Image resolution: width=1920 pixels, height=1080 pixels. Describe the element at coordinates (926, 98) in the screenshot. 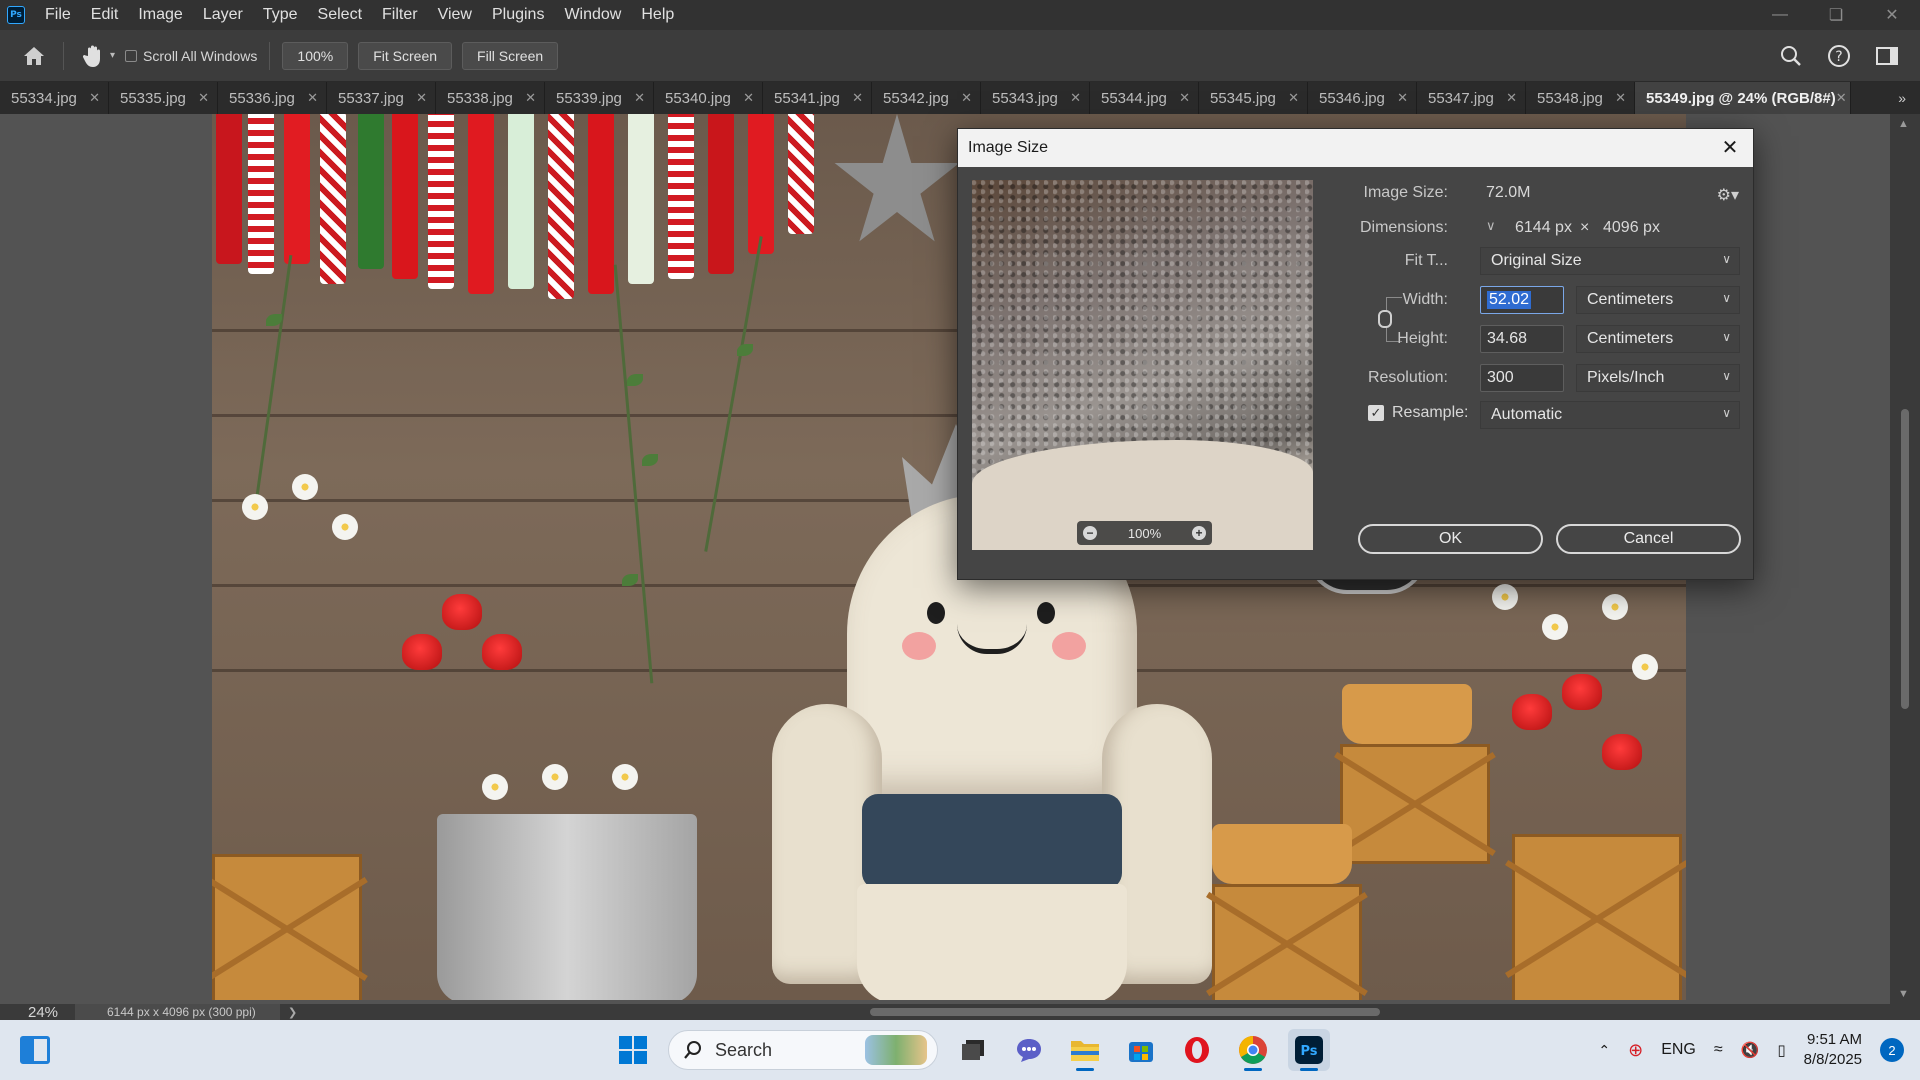

I see `tab-55342: 55342.jpg ✕` at that location.